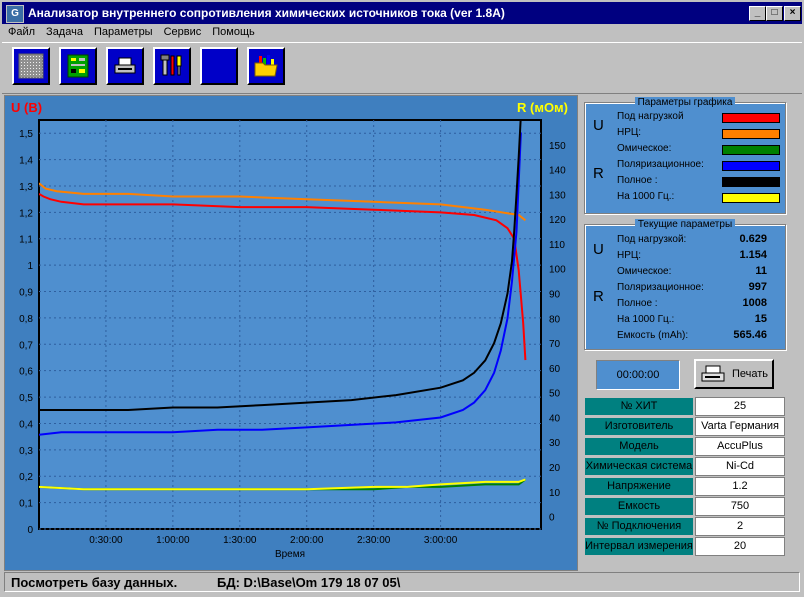 Image resolution: width=804 pixels, height=597 pixels. What do you see at coordinates (240, 540) in the screenshot?
I see `x-tick-label: 1:30:00` at bounding box center [240, 540].